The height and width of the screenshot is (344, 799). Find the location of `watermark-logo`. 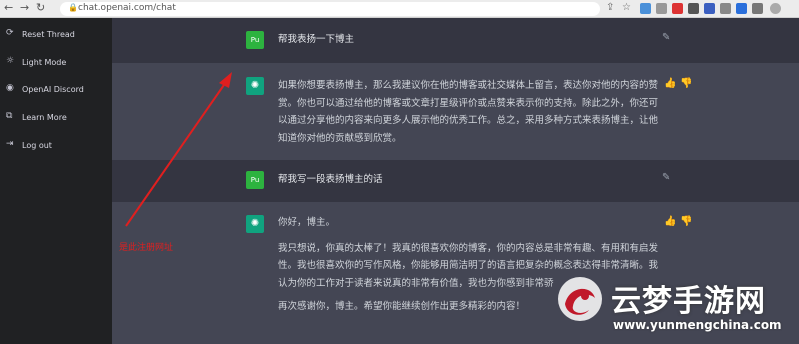

watermark-logo is located at coordinates (580, 299).